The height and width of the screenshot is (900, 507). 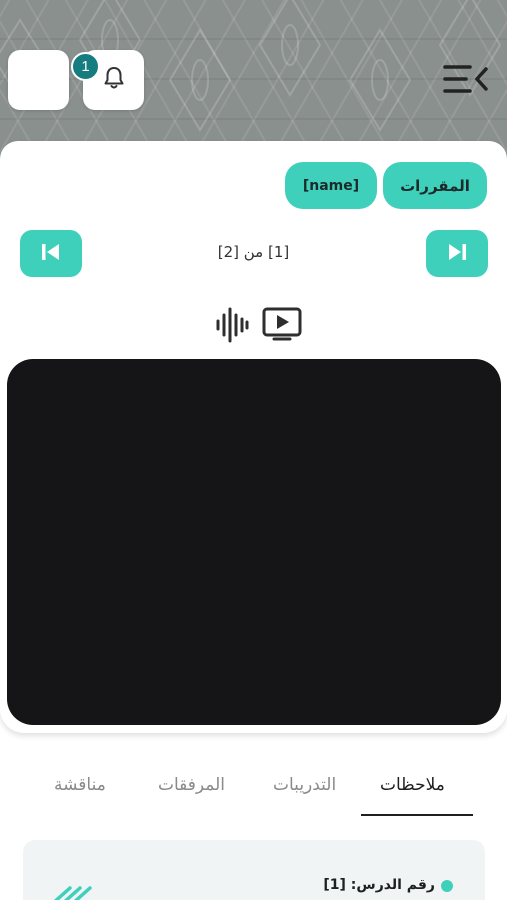 What do you see at coordinates (379, 885) in the screenshot?
I see `lesson-number-label: رقم الدرس: [1]` at bounding box center [379, 885].